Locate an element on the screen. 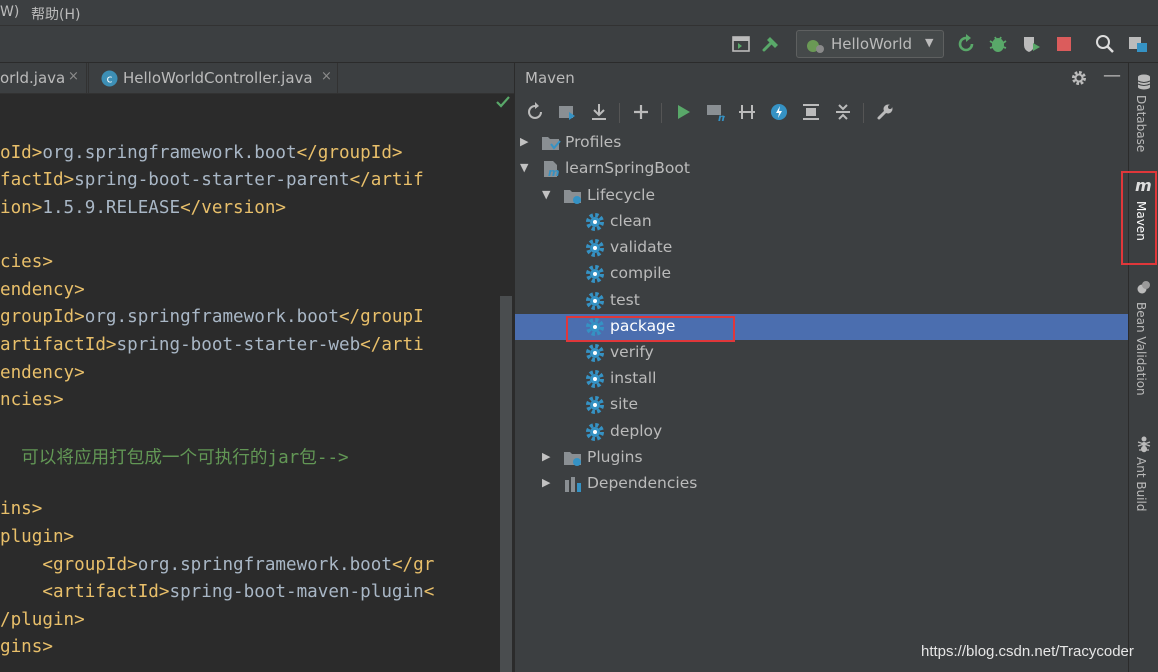 Image resolution: width=1158 pixels, height=672 pixels. code-line: <groupId>org.springframework.boot</gr is located at coordinates (217, 565).